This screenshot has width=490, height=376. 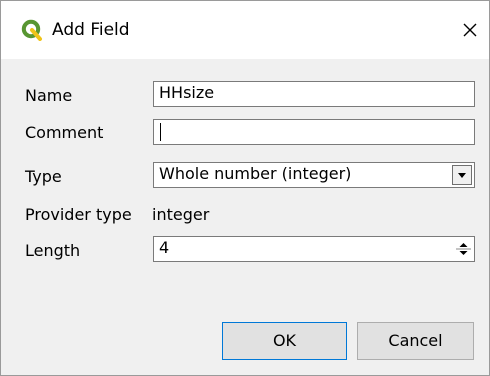 I want to click on length-spinbox: 4, so click(x=314, y=249).